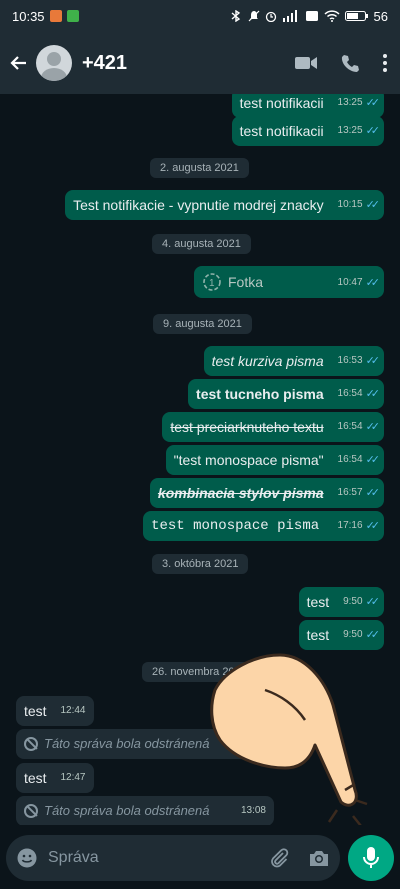 This screenshot has width=400, height=889. I want to click on chat-header: +421, so click(200, 63).